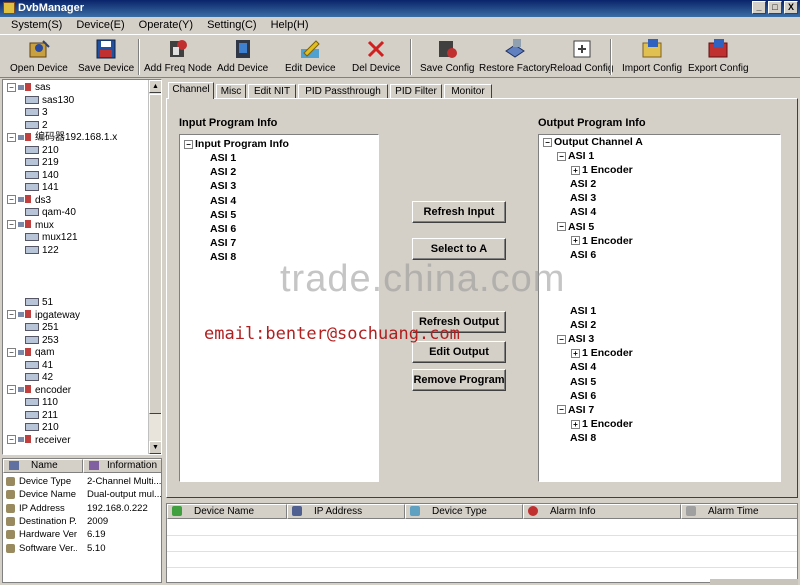 This screenshot has width=800, height=585. Describe the element at coordinates (227, 511) in the screenshot. I see `alarm-col-device-name: Device Name` at that location.